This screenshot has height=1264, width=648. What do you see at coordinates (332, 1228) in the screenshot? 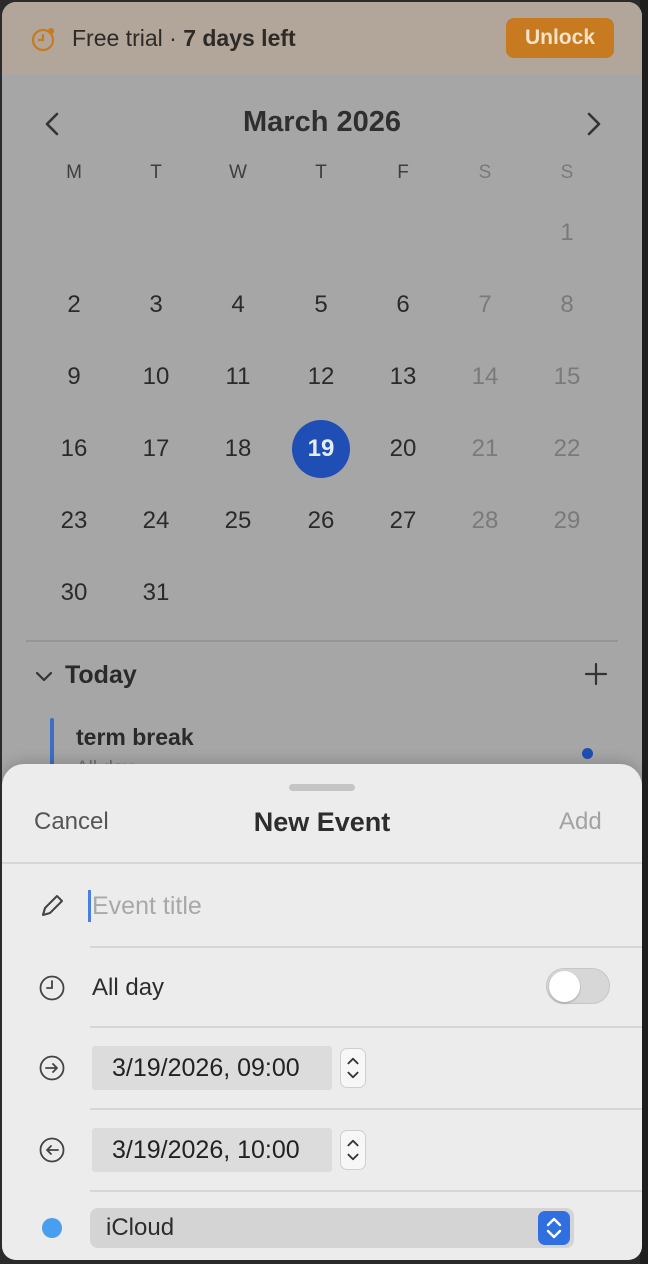
I see `calendar-select: iCloud` at bounding box center [332, 1228].